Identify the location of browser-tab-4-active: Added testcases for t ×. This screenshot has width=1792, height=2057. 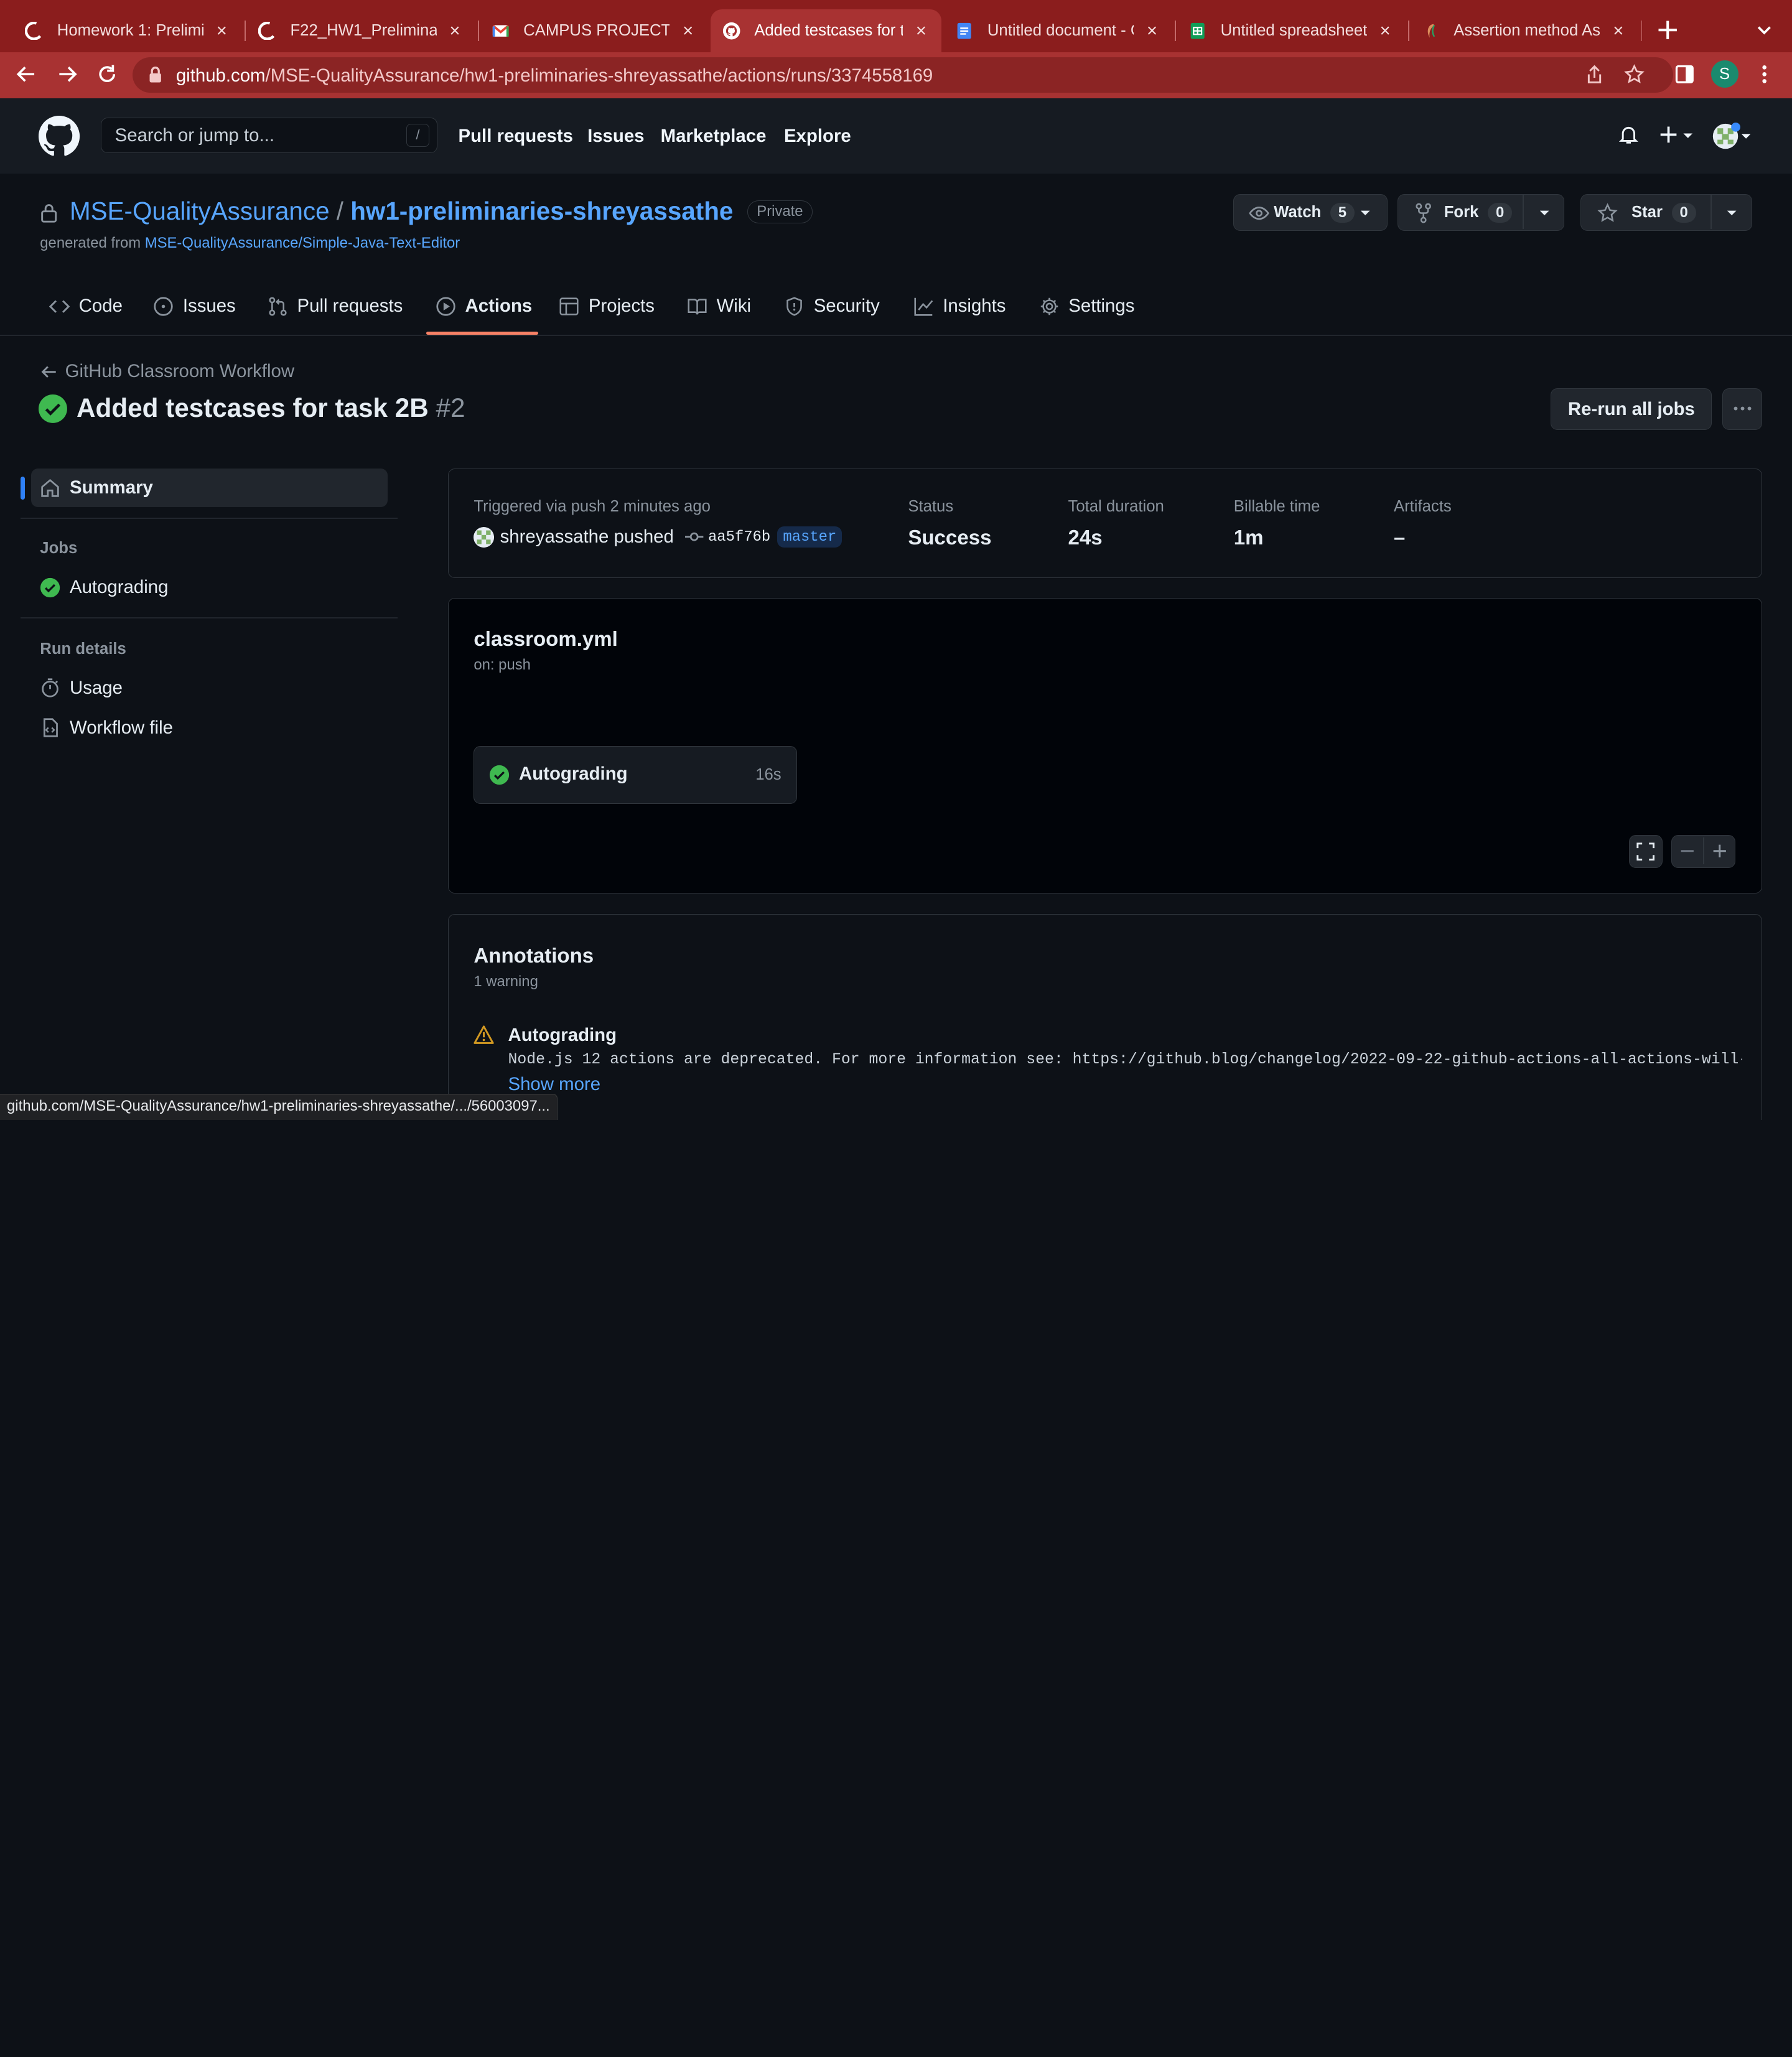
(827, 31).